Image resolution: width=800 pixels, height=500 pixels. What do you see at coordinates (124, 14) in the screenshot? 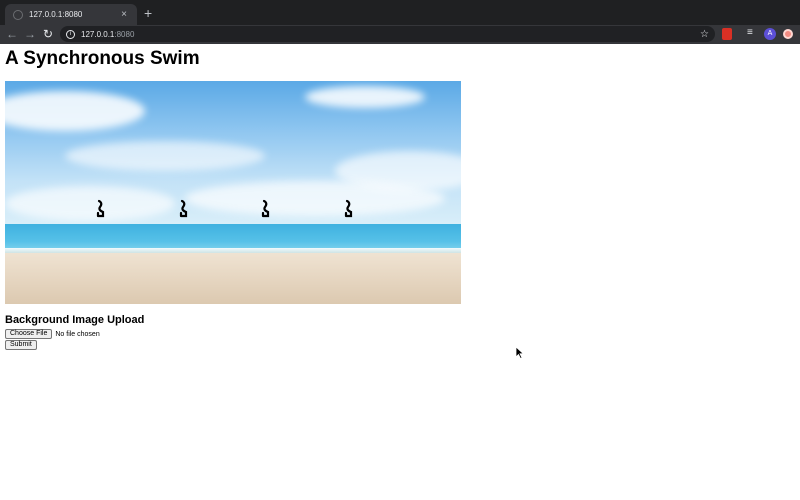
I see `close-tab-icon: ×` at bounding box center [124, 14].